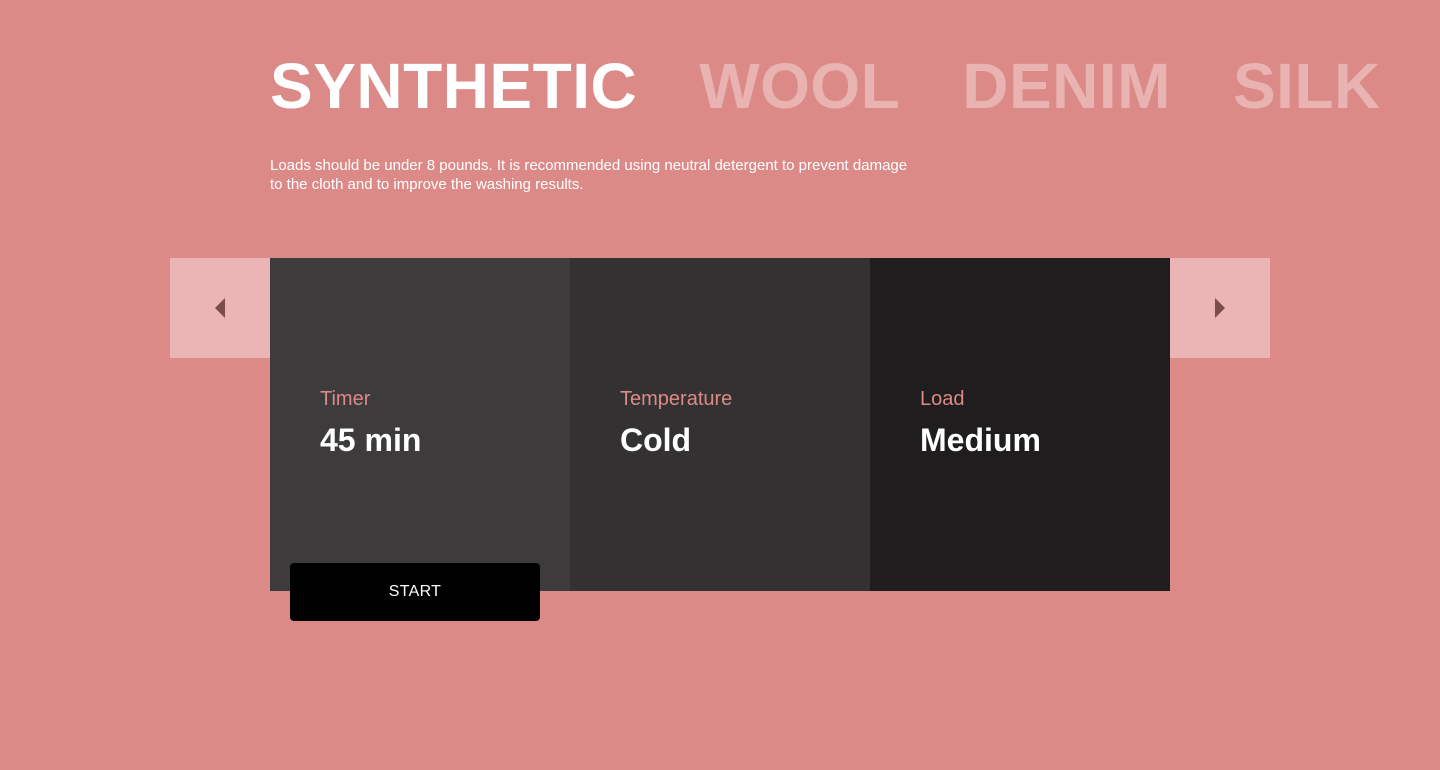 This screenshot has height=770, width=1440. I want to click on load-panel: Load Medium, so click(1020, 424).